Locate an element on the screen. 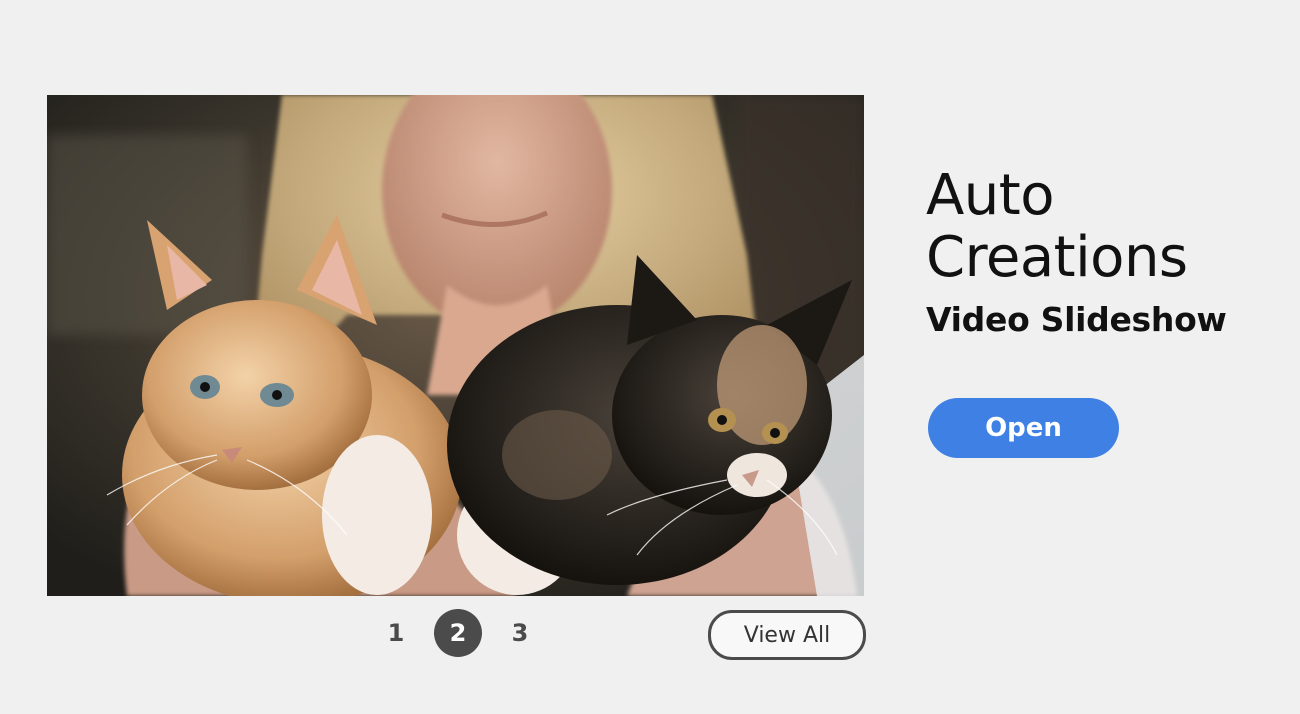  creation-info-panel: Auto Creations Video Slideshow is located at coordinates (1106, 254).